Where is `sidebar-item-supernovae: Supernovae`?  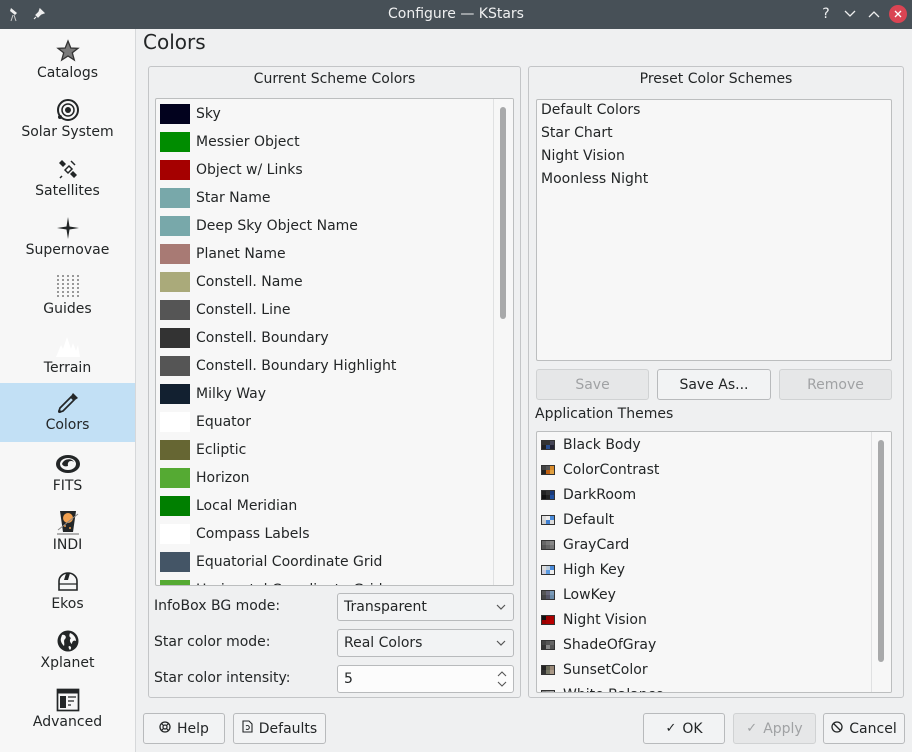 sidebar-item-supernovae: Supernovae is located at coordinates (67, 237).